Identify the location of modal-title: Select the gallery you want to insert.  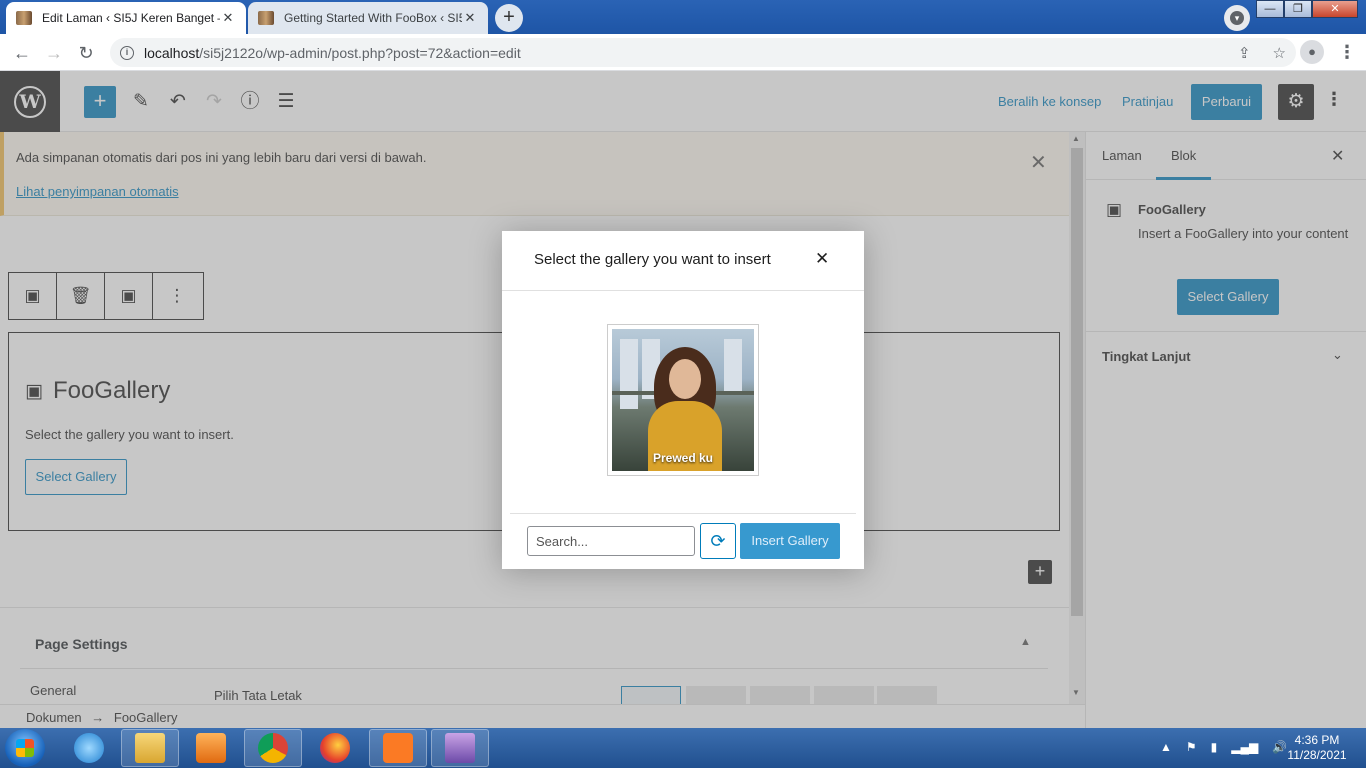
(652, 259).